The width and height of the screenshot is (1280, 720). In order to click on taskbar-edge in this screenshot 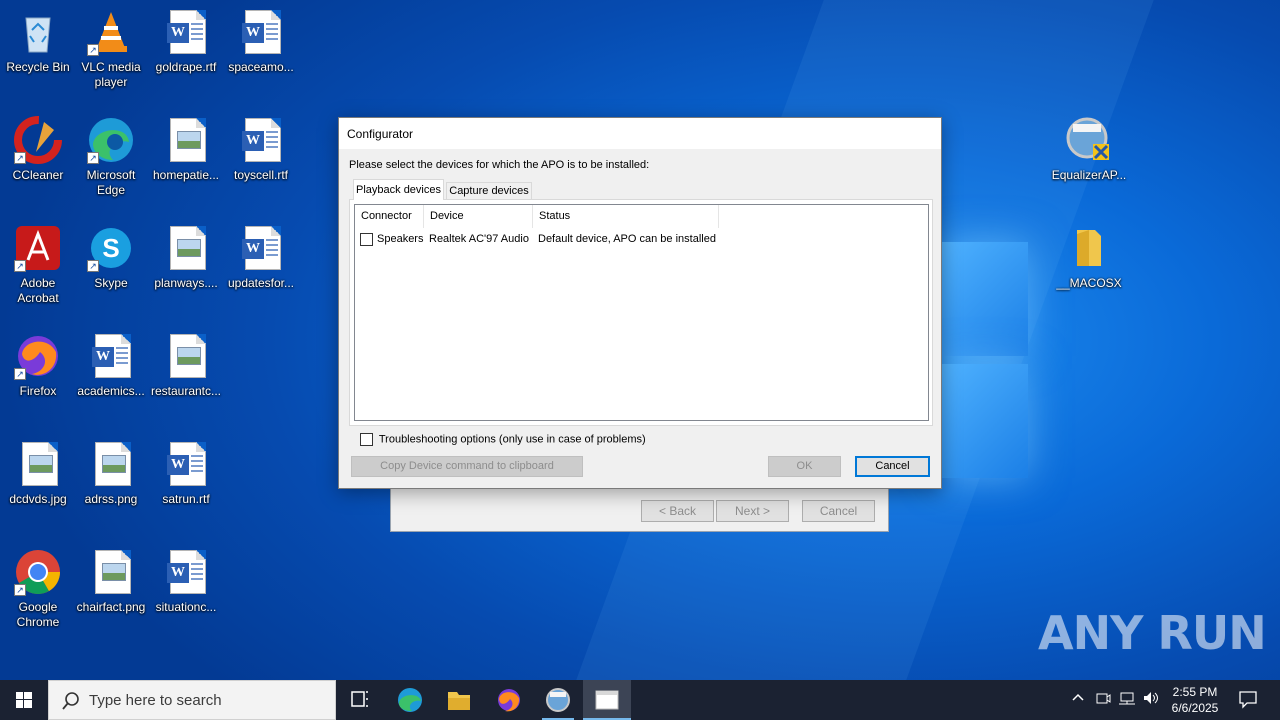, I will do `click(410, 700)`.